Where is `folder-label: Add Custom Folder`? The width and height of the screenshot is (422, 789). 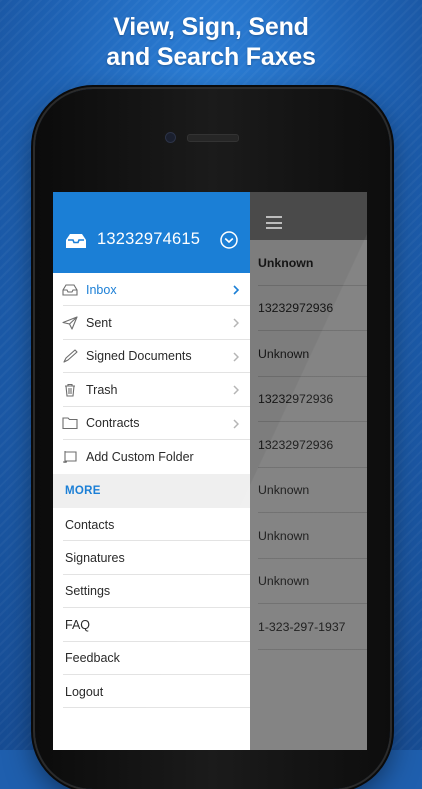
folder-label: Add Custom Folder is located at coordinates (140, 456).